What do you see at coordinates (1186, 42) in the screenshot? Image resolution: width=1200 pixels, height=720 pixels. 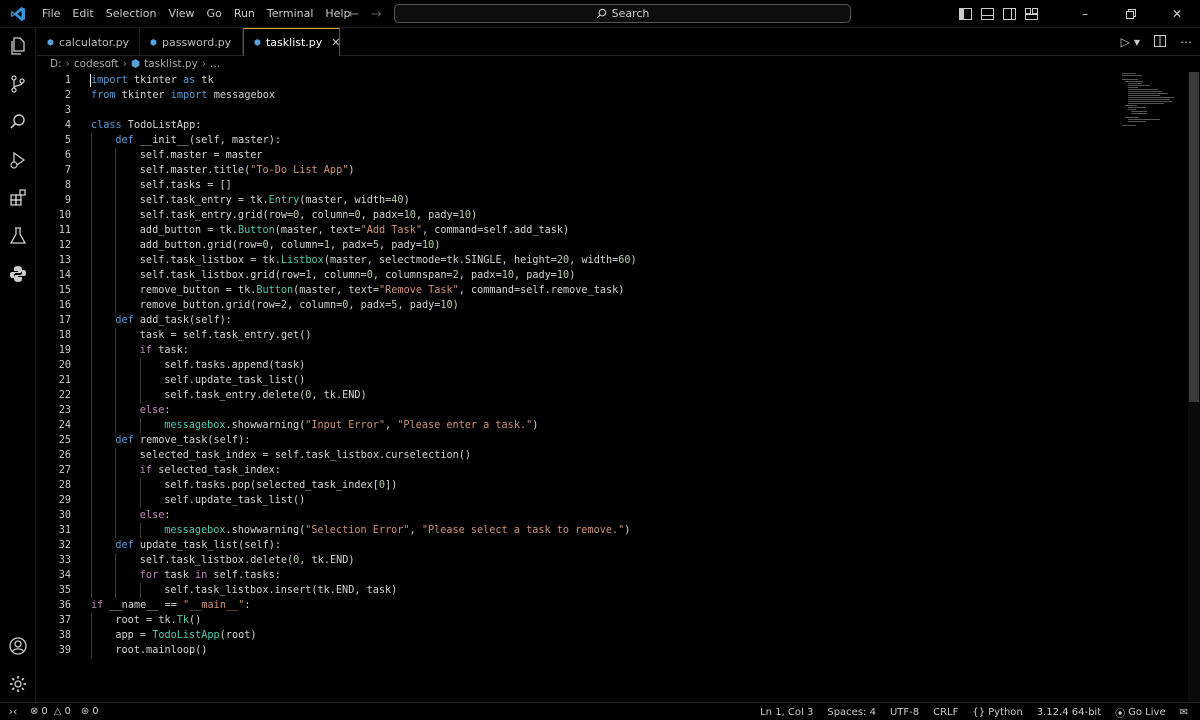 I see `more-actions-icon: ⋯` at bounding box center [1186, 42].